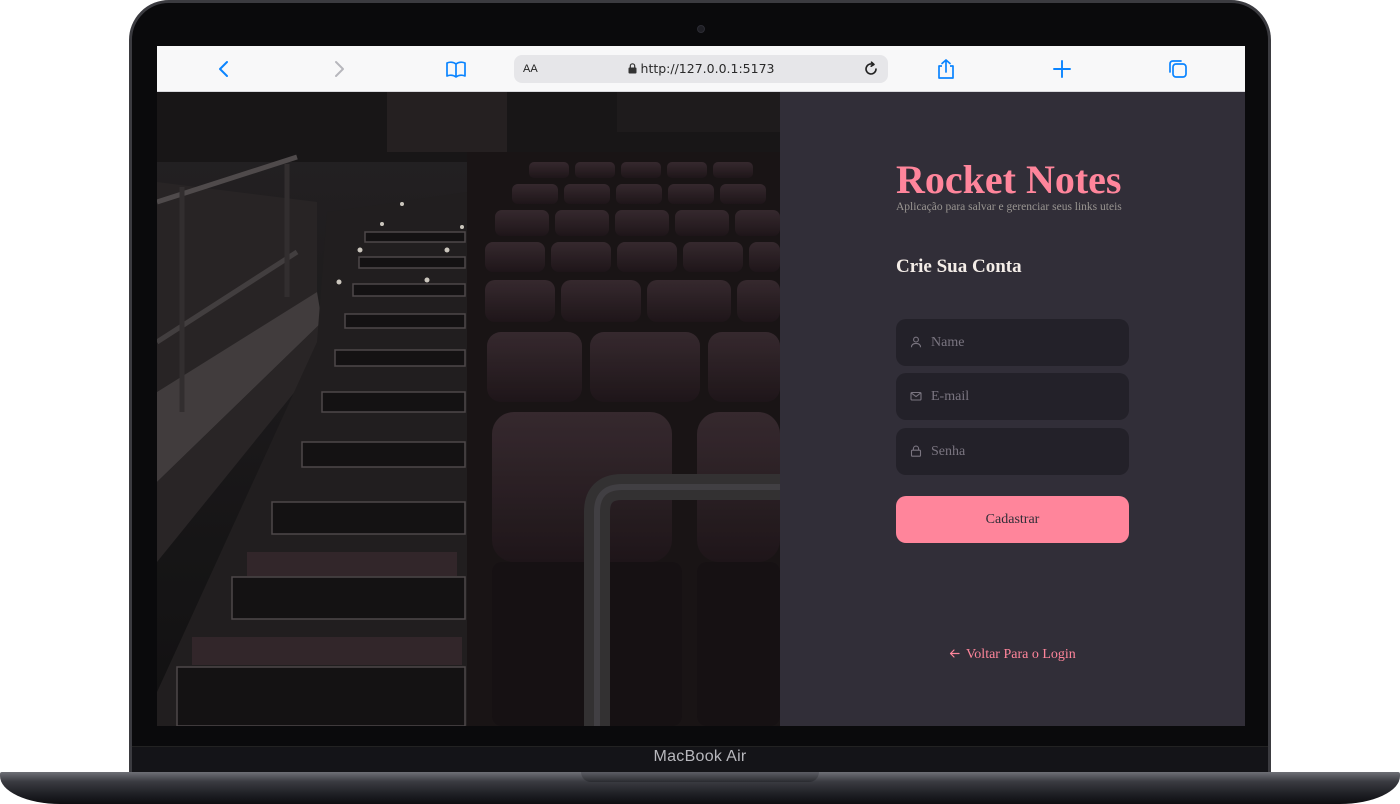  What do you see at coordinates (954, 653) in the screenshot?
I see `arrow-left-icon` at bounding box center [954, 653].